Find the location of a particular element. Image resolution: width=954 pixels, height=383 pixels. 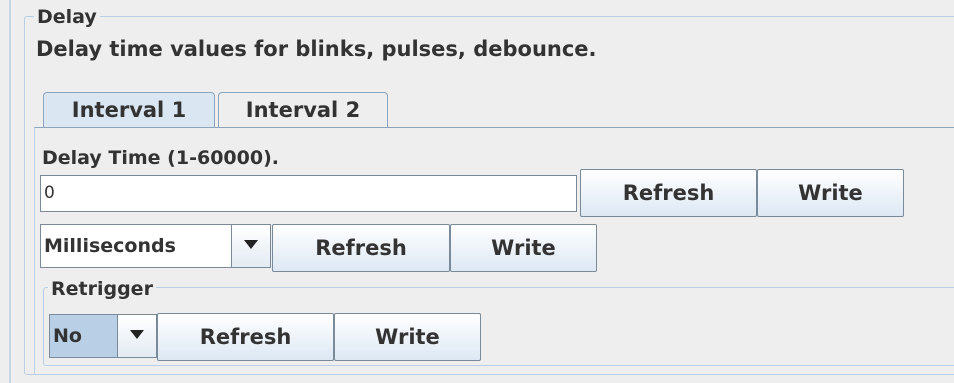

delay-time-label: Delay Time (1-60000). is located at coordinates (160, 158).